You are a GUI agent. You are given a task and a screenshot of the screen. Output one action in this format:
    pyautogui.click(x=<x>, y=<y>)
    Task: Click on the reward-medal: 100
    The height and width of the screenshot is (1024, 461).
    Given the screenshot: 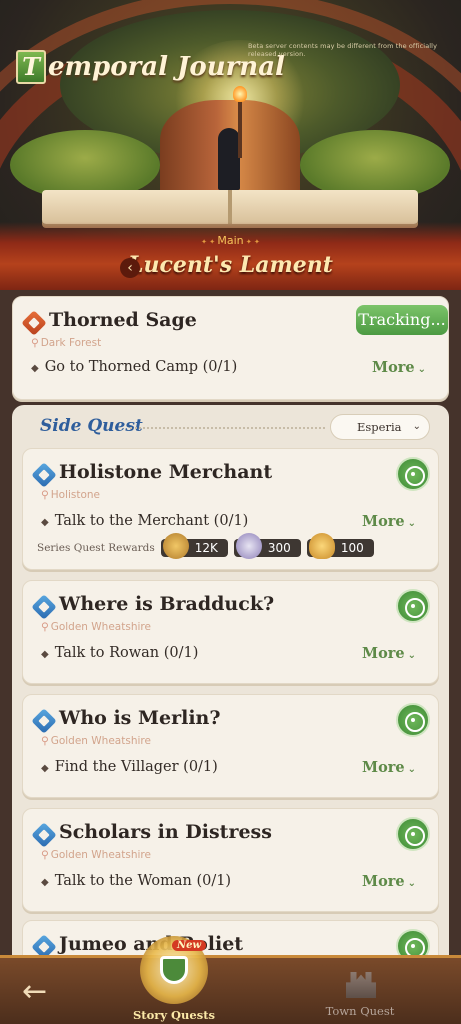 What is the action you would take?
    pyautogui.click(x=340, y=546)
    